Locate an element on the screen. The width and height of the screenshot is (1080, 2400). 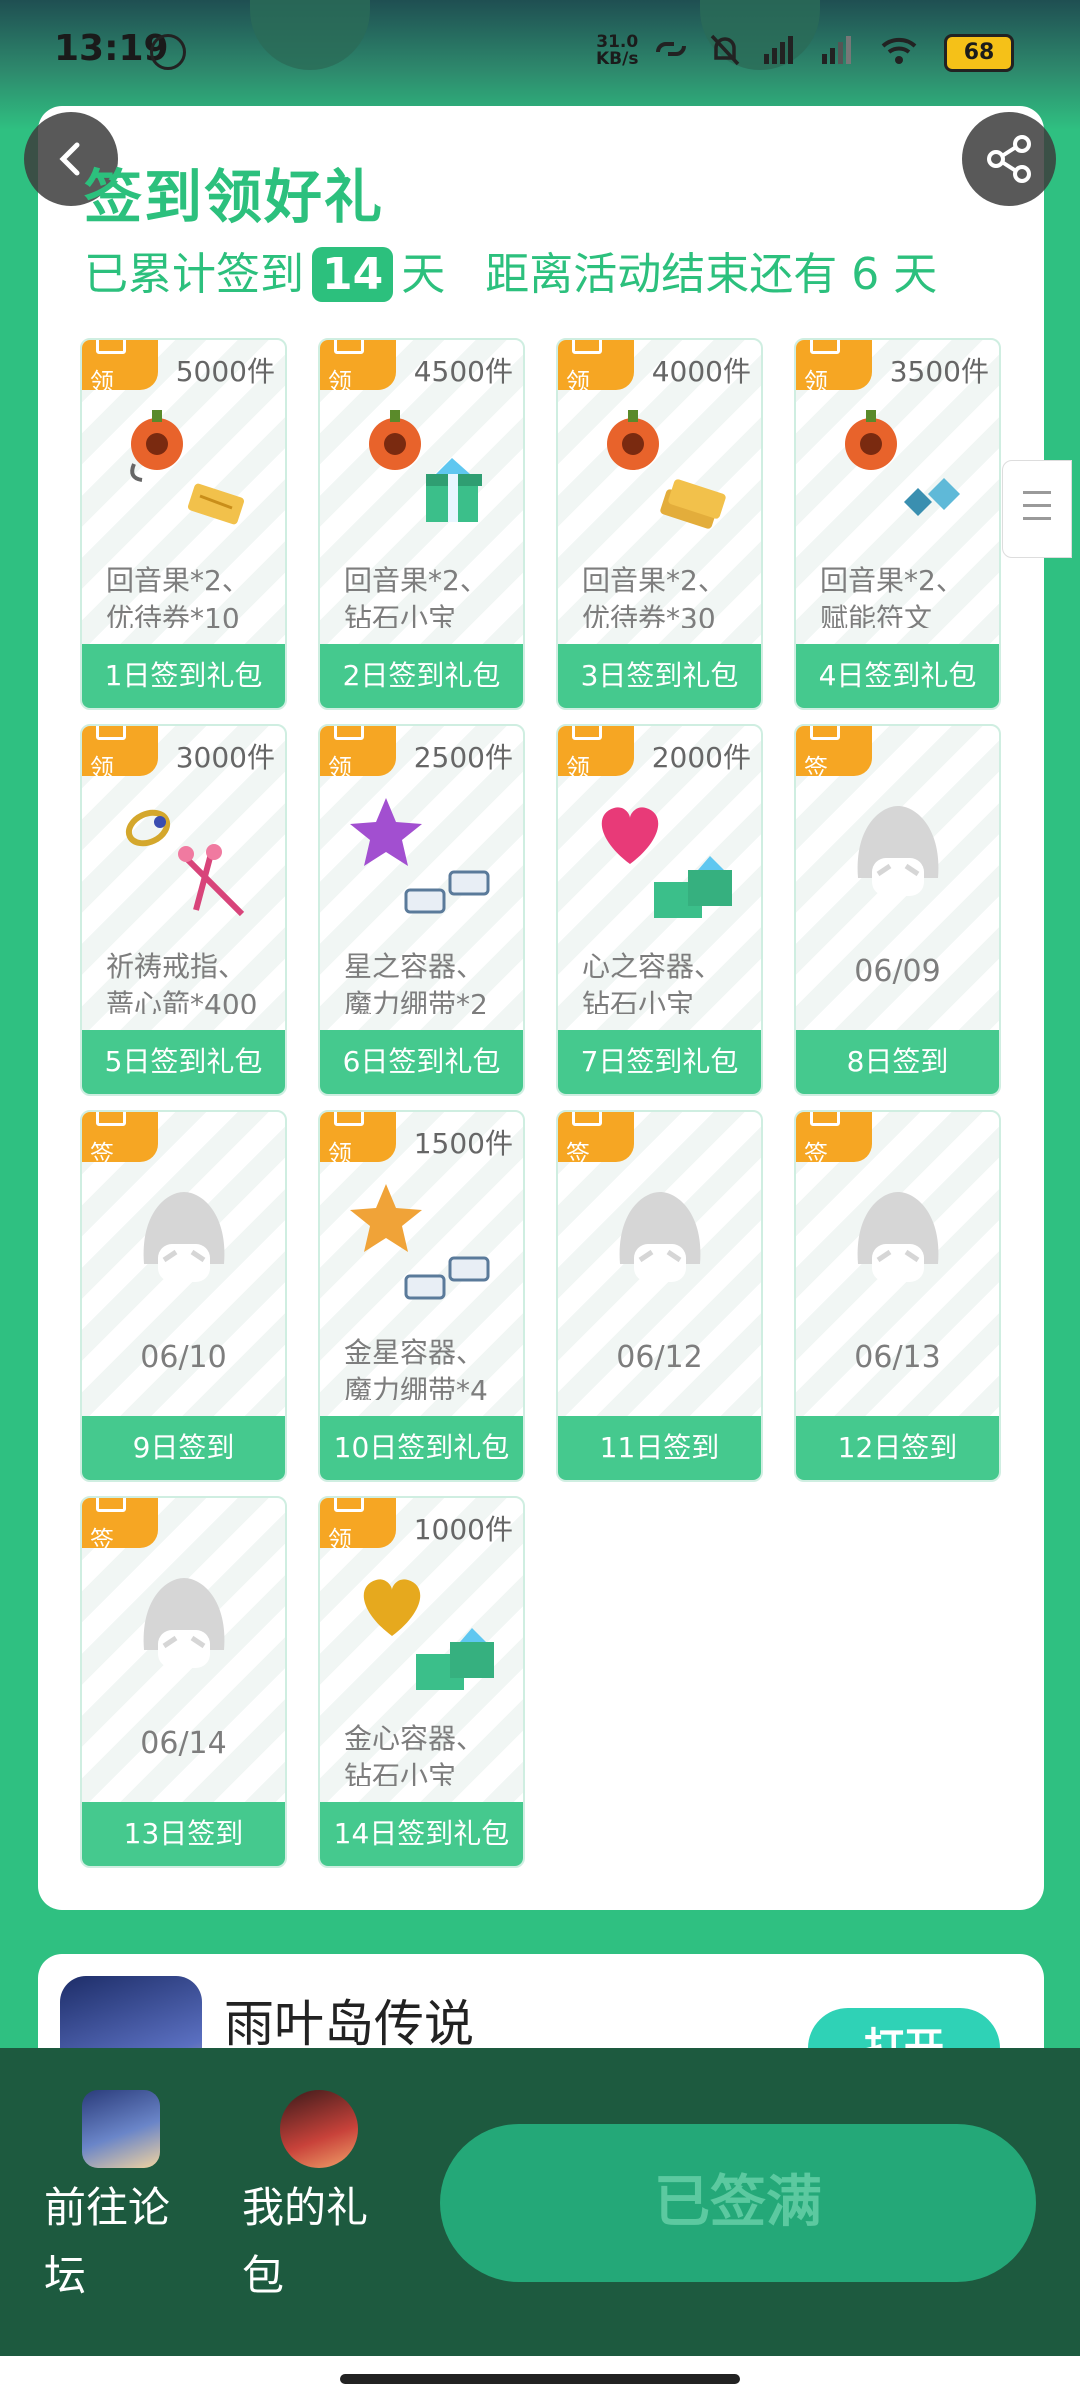
reward-description: 金星容器、 魔力绷带*4 is located at coordinates (426, 1367).